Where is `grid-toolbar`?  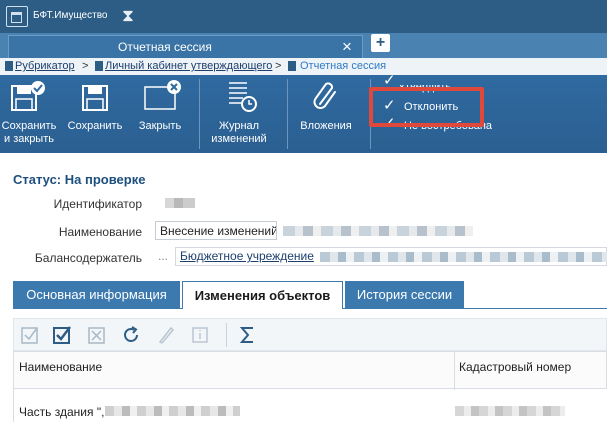
grid-toolbar is located at coordinates (310, 334).